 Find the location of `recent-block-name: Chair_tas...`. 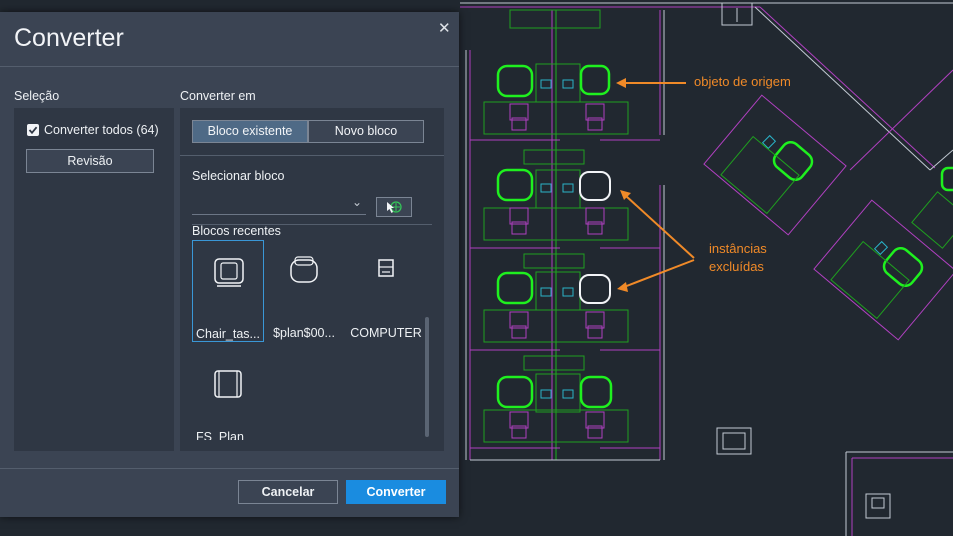

recent-block-name: Chair_tas... is located at coordinates (228, 334).